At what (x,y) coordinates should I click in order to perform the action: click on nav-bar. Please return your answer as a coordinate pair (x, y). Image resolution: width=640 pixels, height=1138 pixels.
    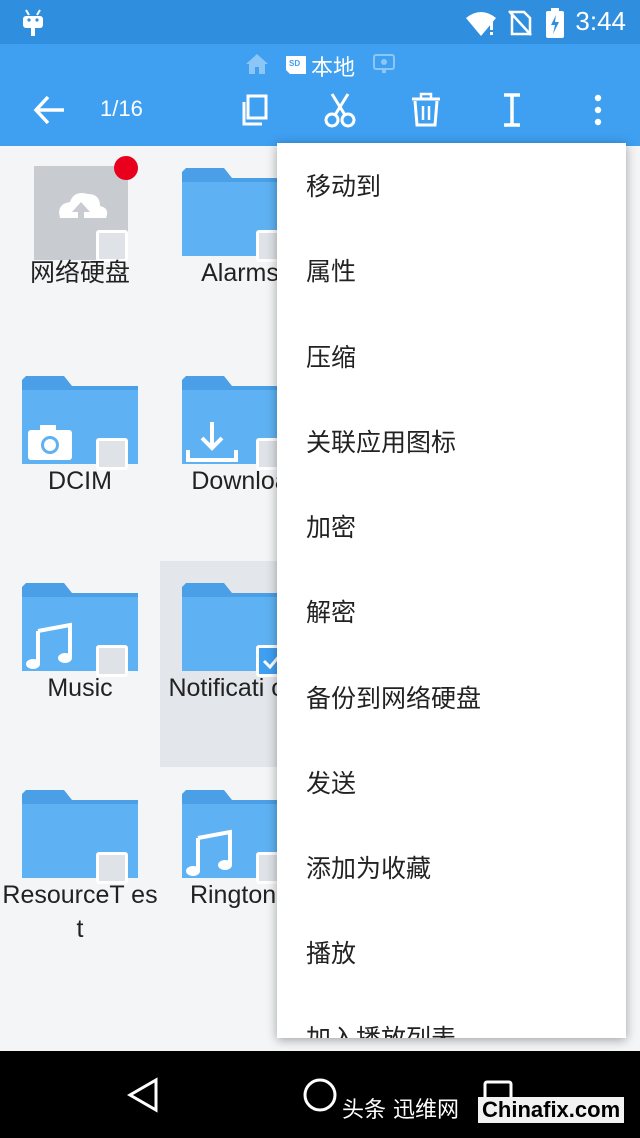
    Looking at the image, I should click on (320, 1094).